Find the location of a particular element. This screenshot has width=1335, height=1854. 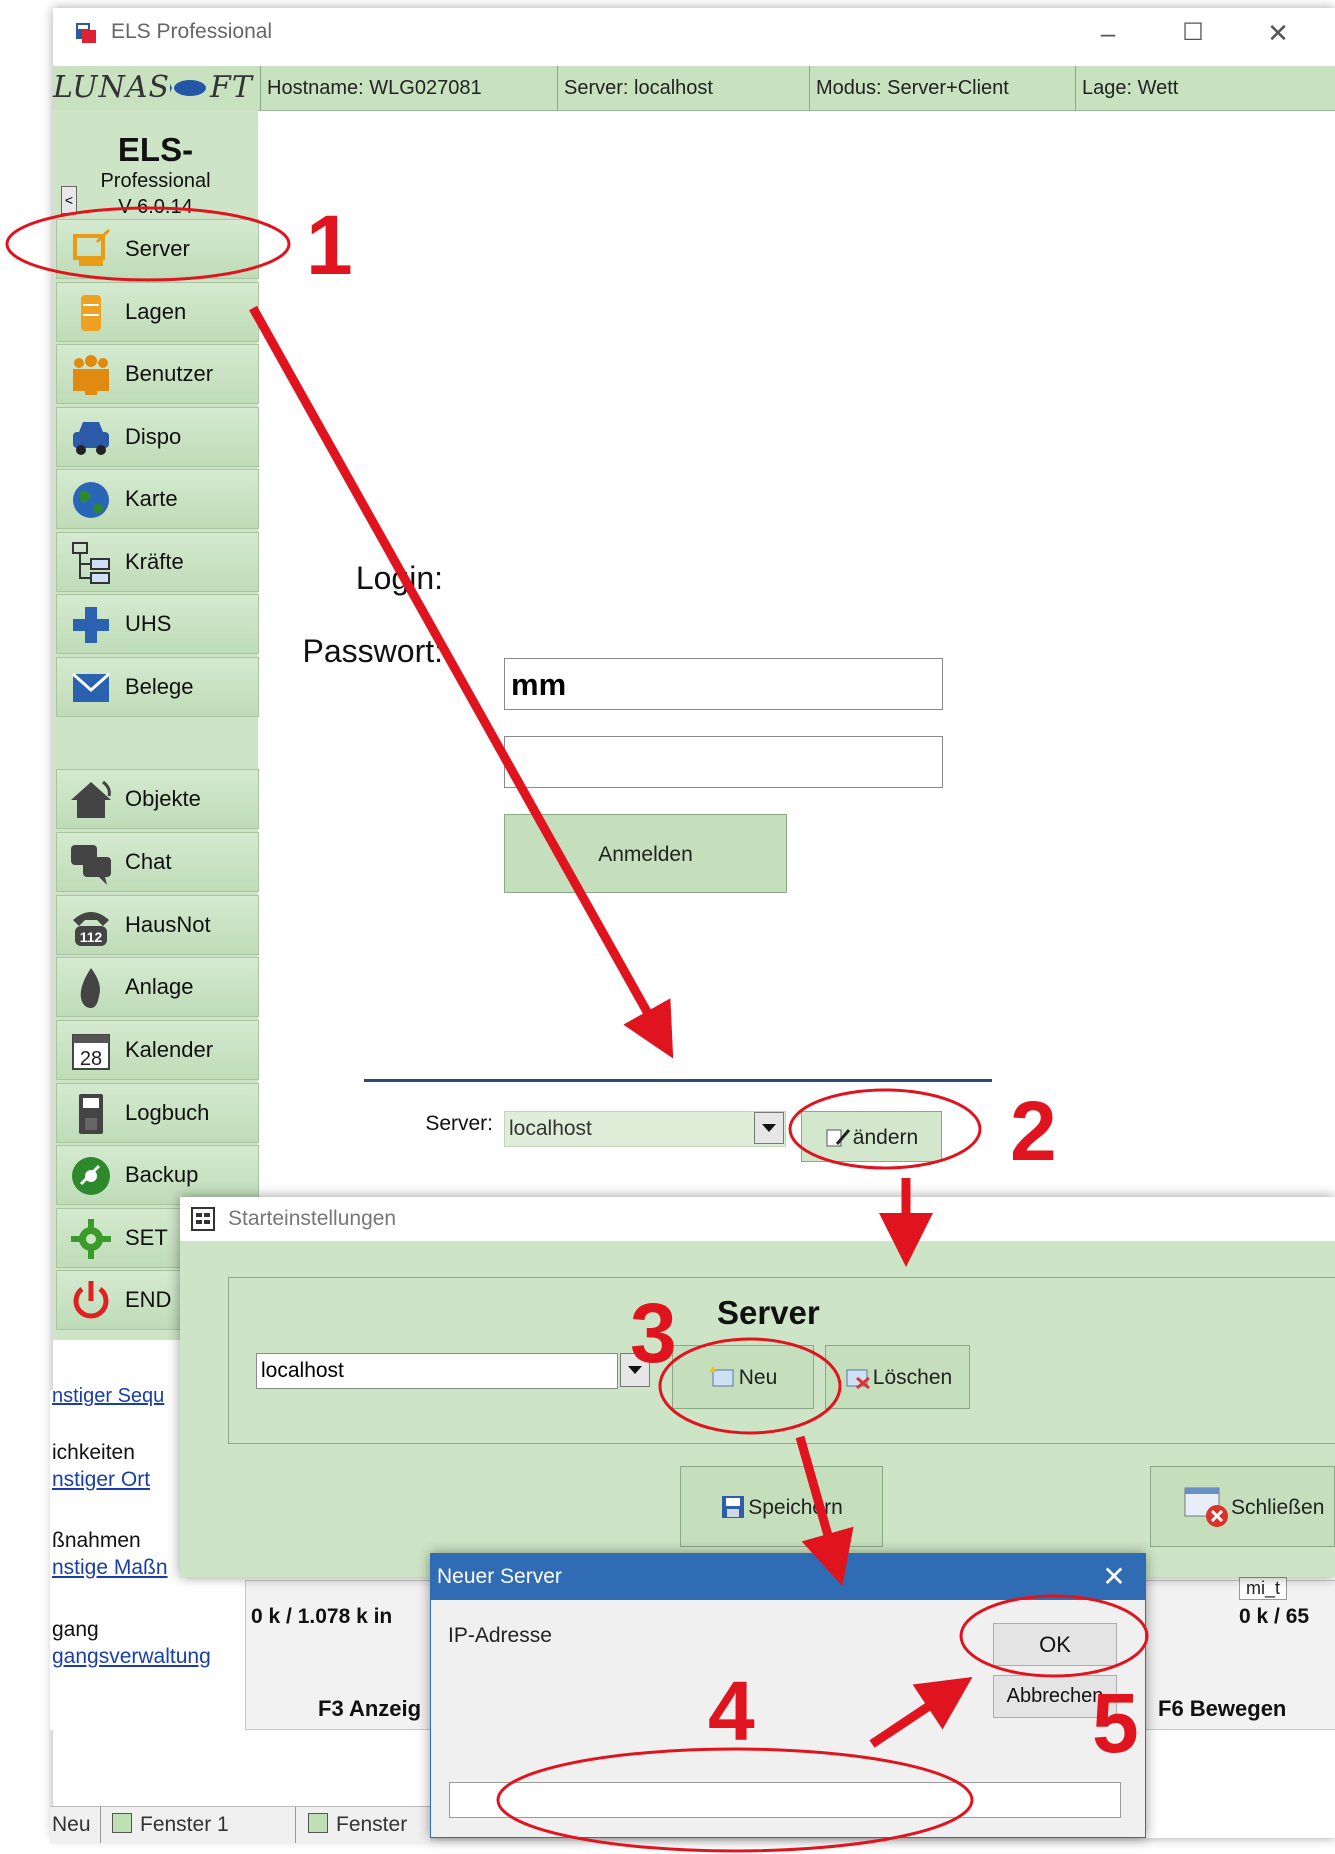

taskbar-window-2: Fenster is located at coordinates (357, 1825).